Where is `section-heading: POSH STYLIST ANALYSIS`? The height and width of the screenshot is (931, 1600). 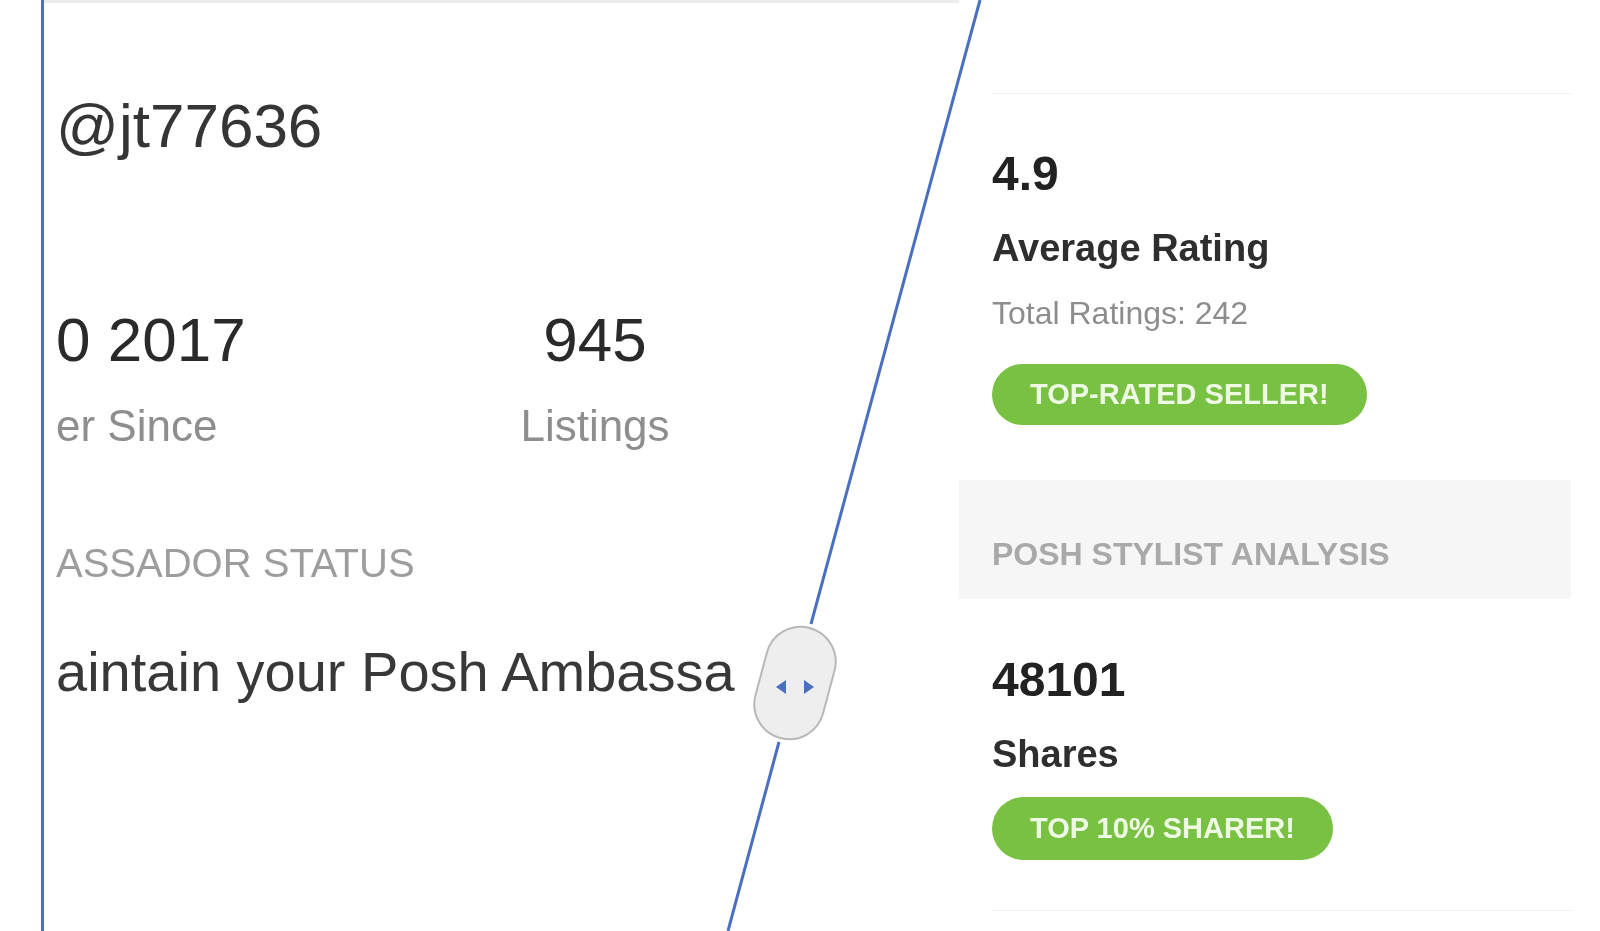
section-heading: POSH STYLIST ANALYSIS is located at coordinates (1191, 554).